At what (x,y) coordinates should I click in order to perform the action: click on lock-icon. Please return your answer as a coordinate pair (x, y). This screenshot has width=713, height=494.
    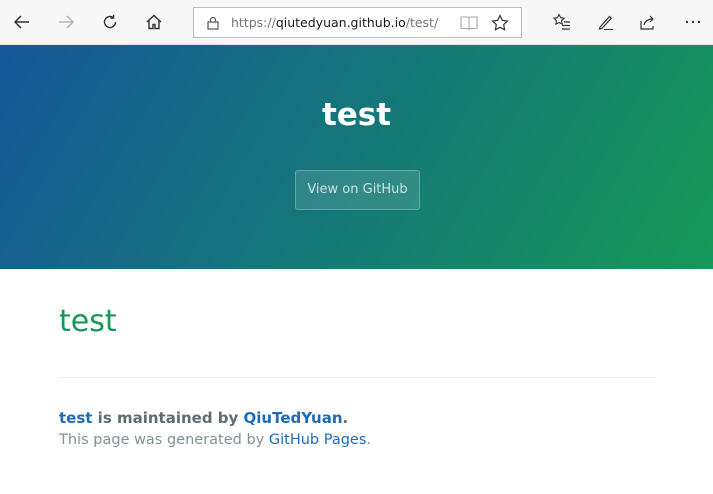
    Looking at the image, I should click on (213, 23).